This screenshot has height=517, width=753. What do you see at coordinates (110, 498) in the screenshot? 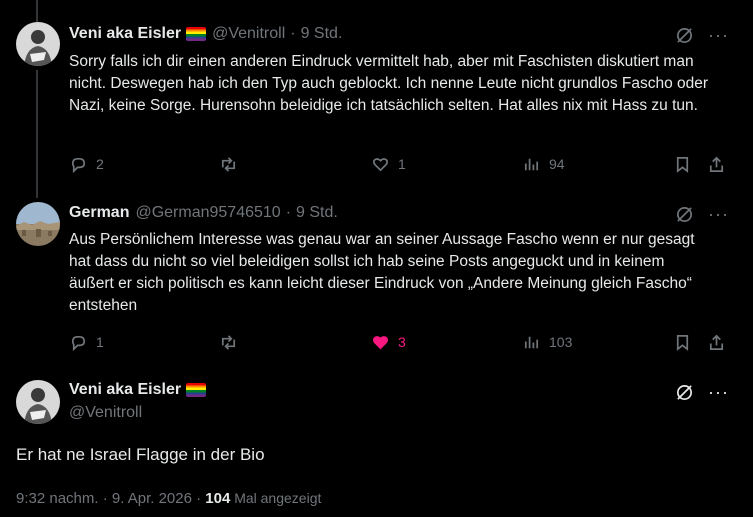
I see `timestamp: 9:32 nachm. · 9. Apr. 2026 ·` at bounding box center [110, 498].